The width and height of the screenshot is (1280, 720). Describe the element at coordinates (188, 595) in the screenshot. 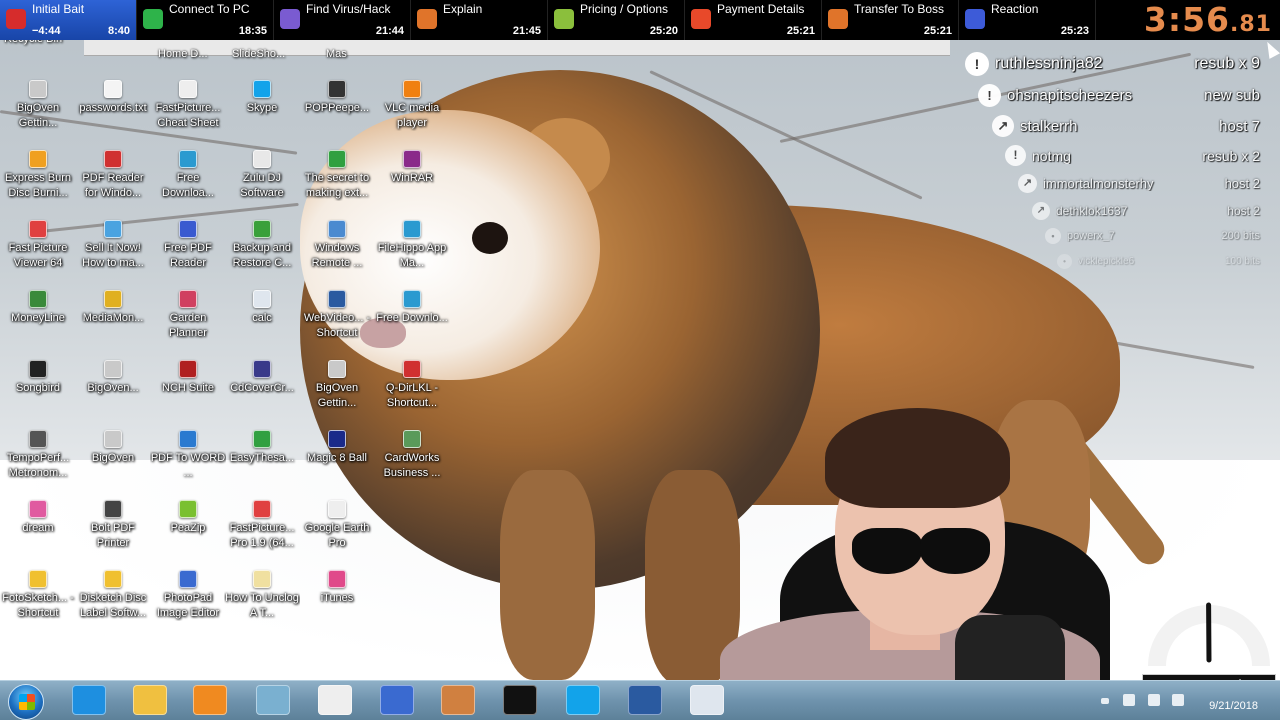

I see `desktop-icon: PhotoPad Image Editor` at that location.